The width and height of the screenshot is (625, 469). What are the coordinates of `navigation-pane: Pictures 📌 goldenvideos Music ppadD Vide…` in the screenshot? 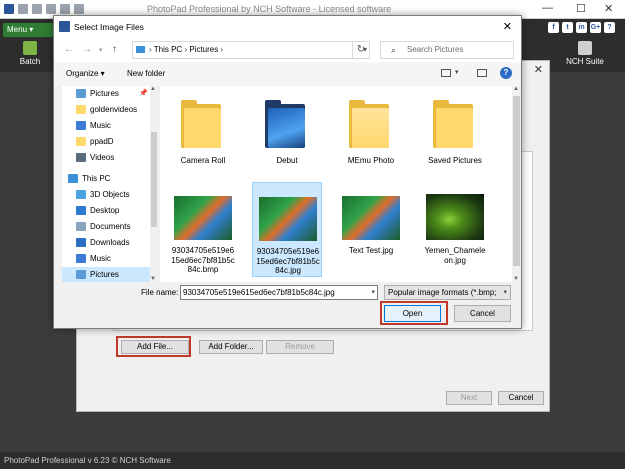 It's located at (110, 184).